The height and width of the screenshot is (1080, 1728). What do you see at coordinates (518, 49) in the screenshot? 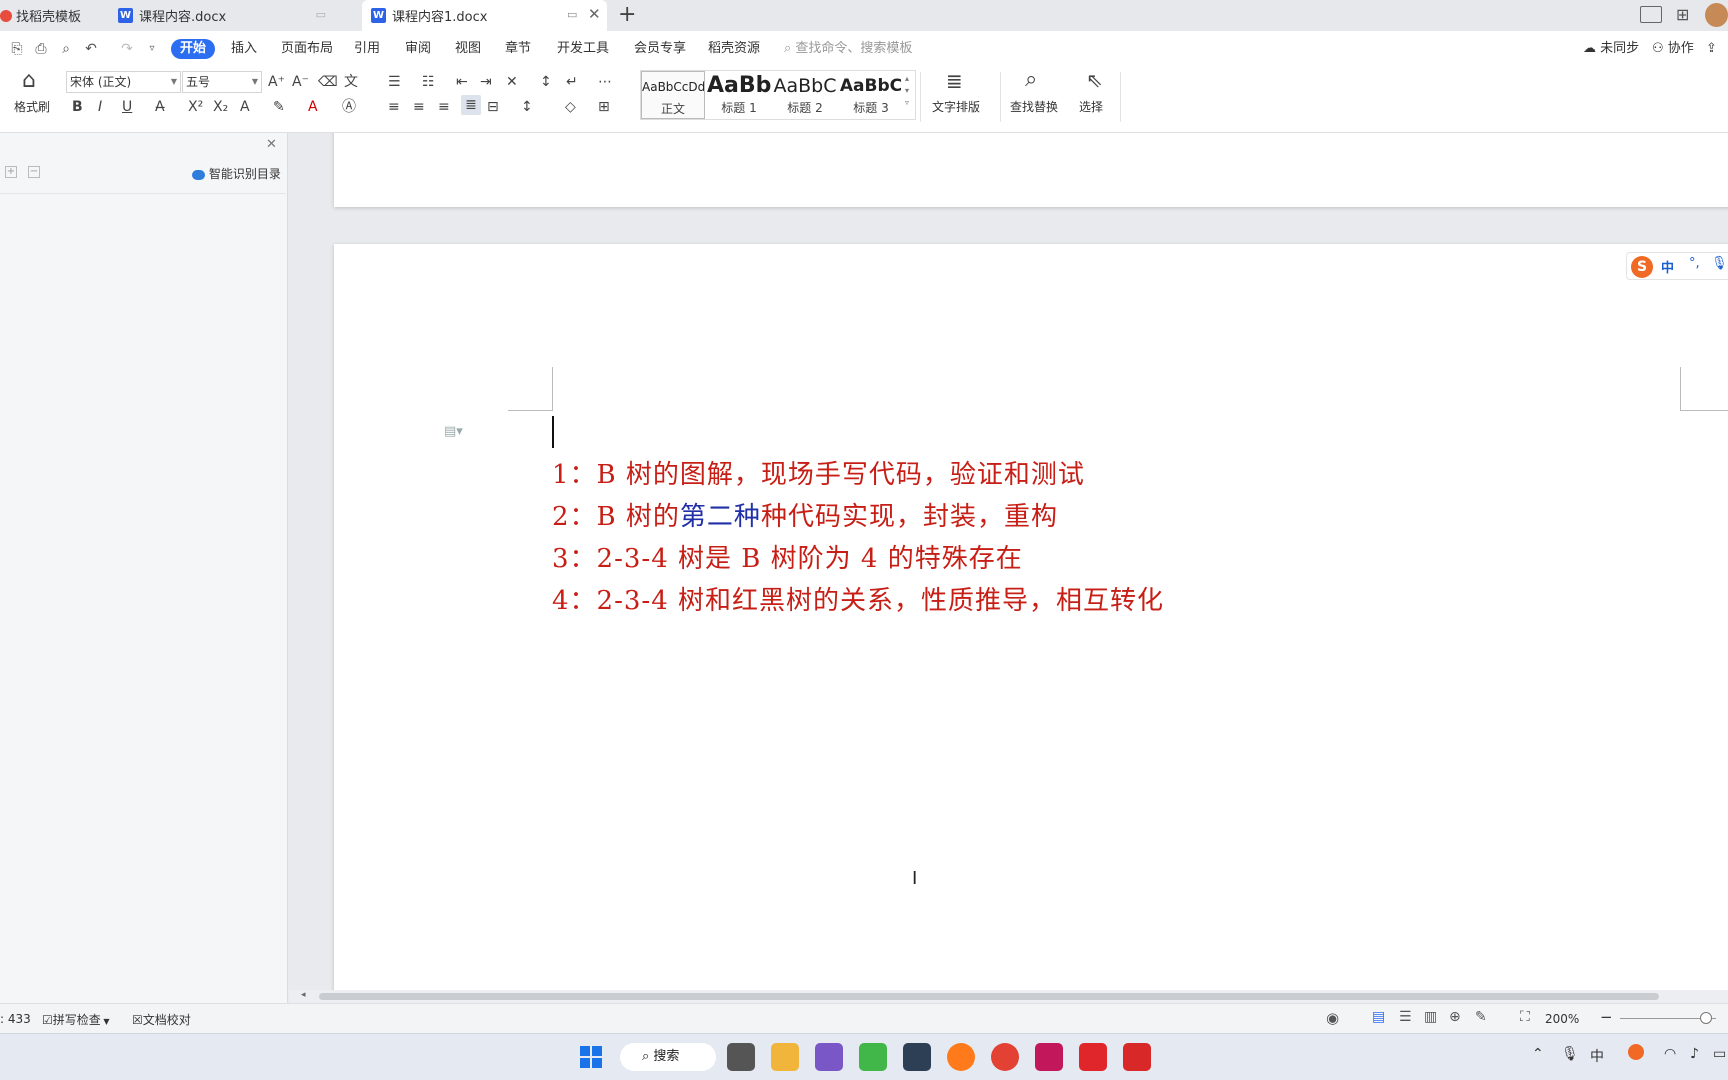
I see `menu-chapter: 章节` at bounding box center [518, 49].